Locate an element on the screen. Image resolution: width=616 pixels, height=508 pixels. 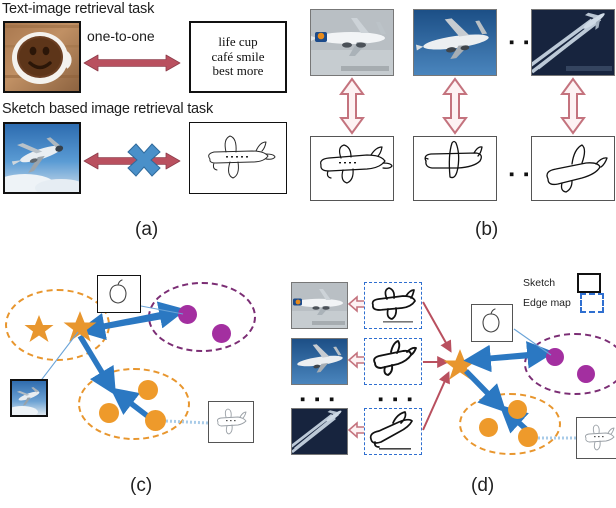
panel-d-plane-sketch-thumb is located at coordinates (596, 438).